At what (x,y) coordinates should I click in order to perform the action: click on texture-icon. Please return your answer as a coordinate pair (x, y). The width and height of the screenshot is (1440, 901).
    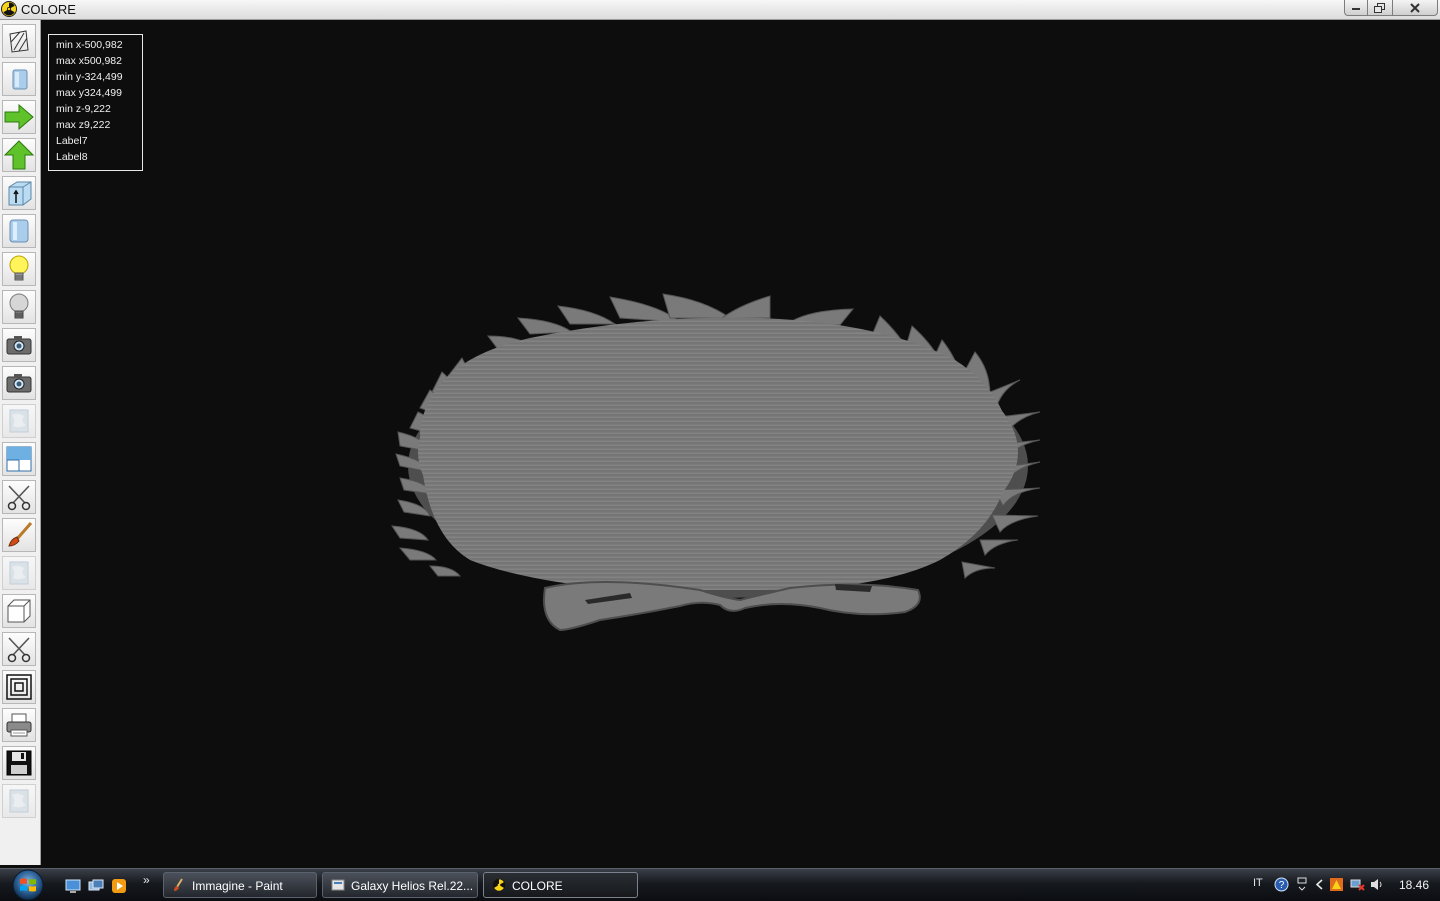
    Looking at the image, I should click on (19, 421).